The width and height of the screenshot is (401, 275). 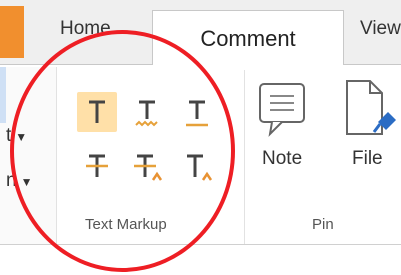 I want to click on group-separator, so click(x=244, y=157).